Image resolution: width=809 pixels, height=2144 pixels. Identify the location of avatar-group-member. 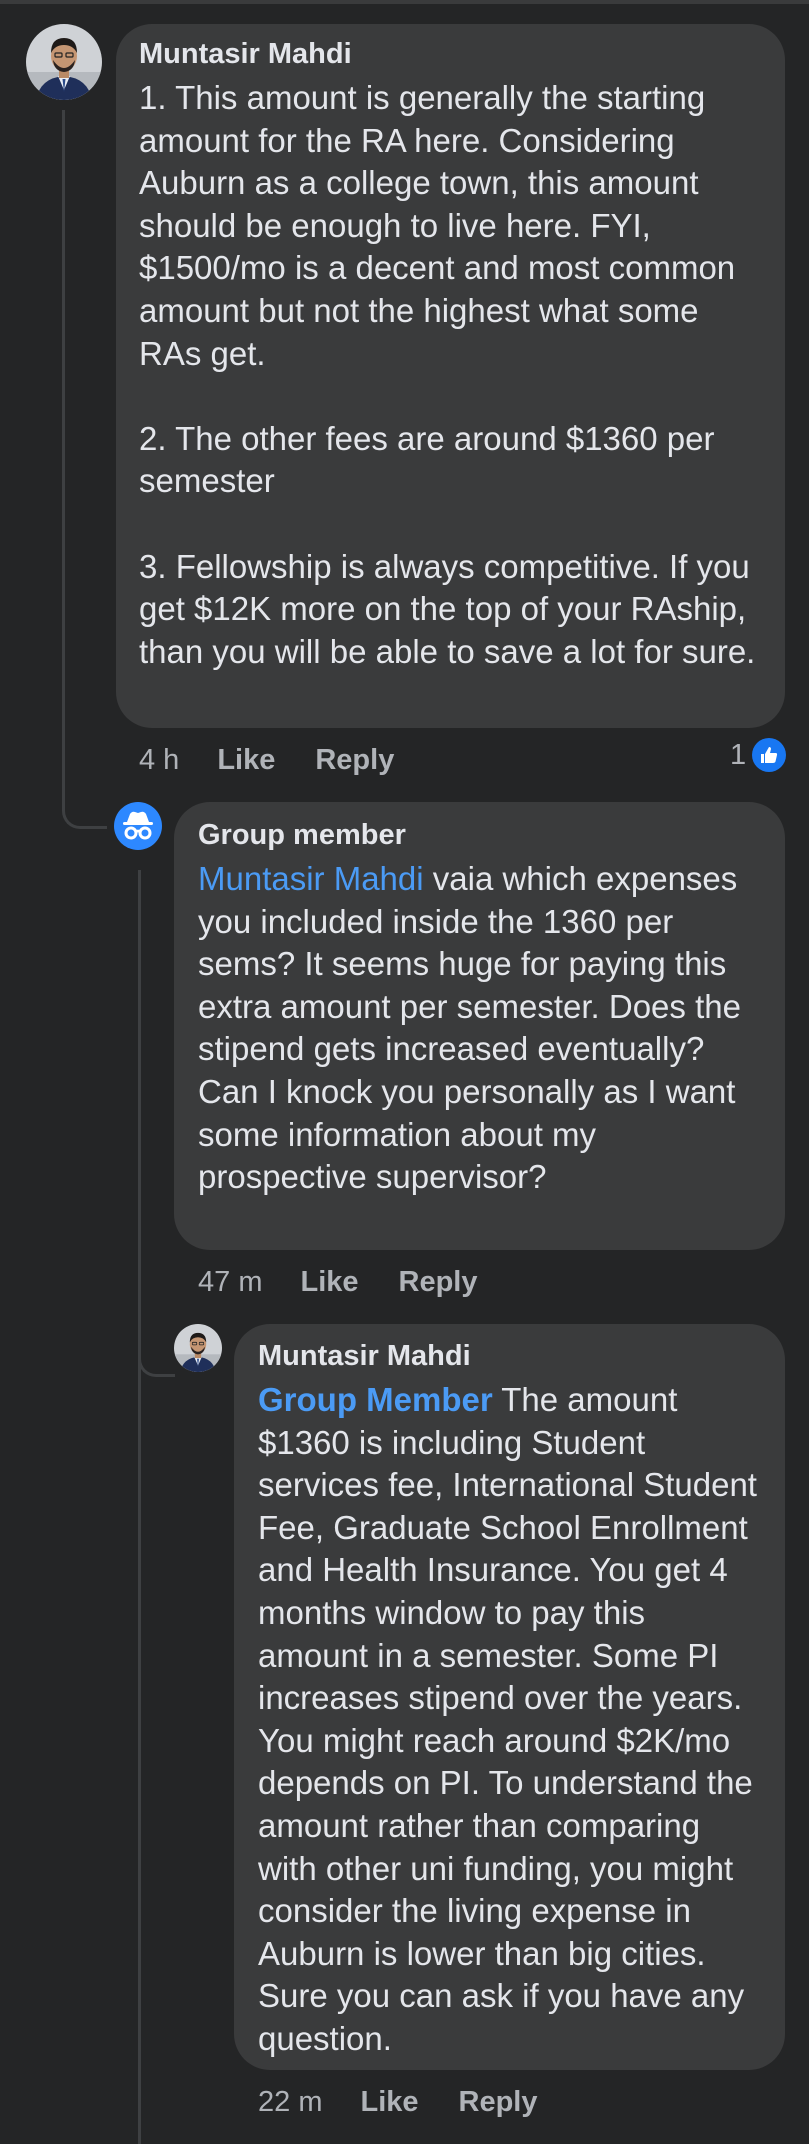
(138, 826).